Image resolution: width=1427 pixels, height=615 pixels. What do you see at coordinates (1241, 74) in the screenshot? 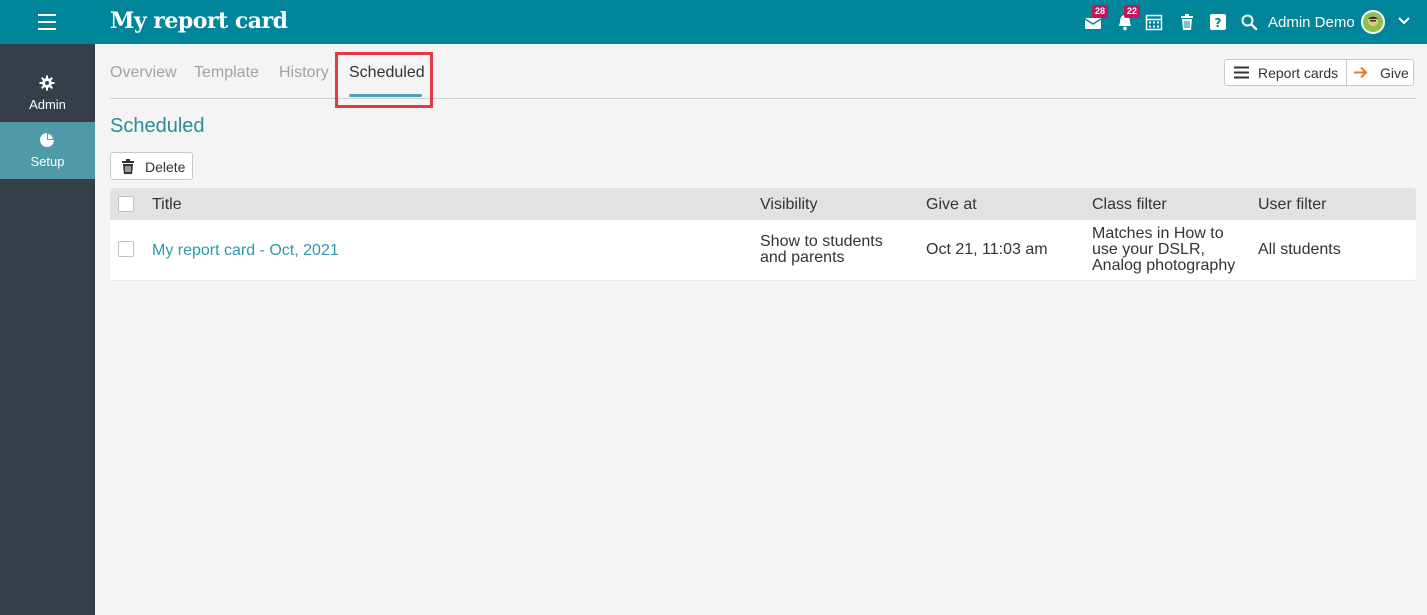
I see `list-icon` at bounding box center [1241, 74].